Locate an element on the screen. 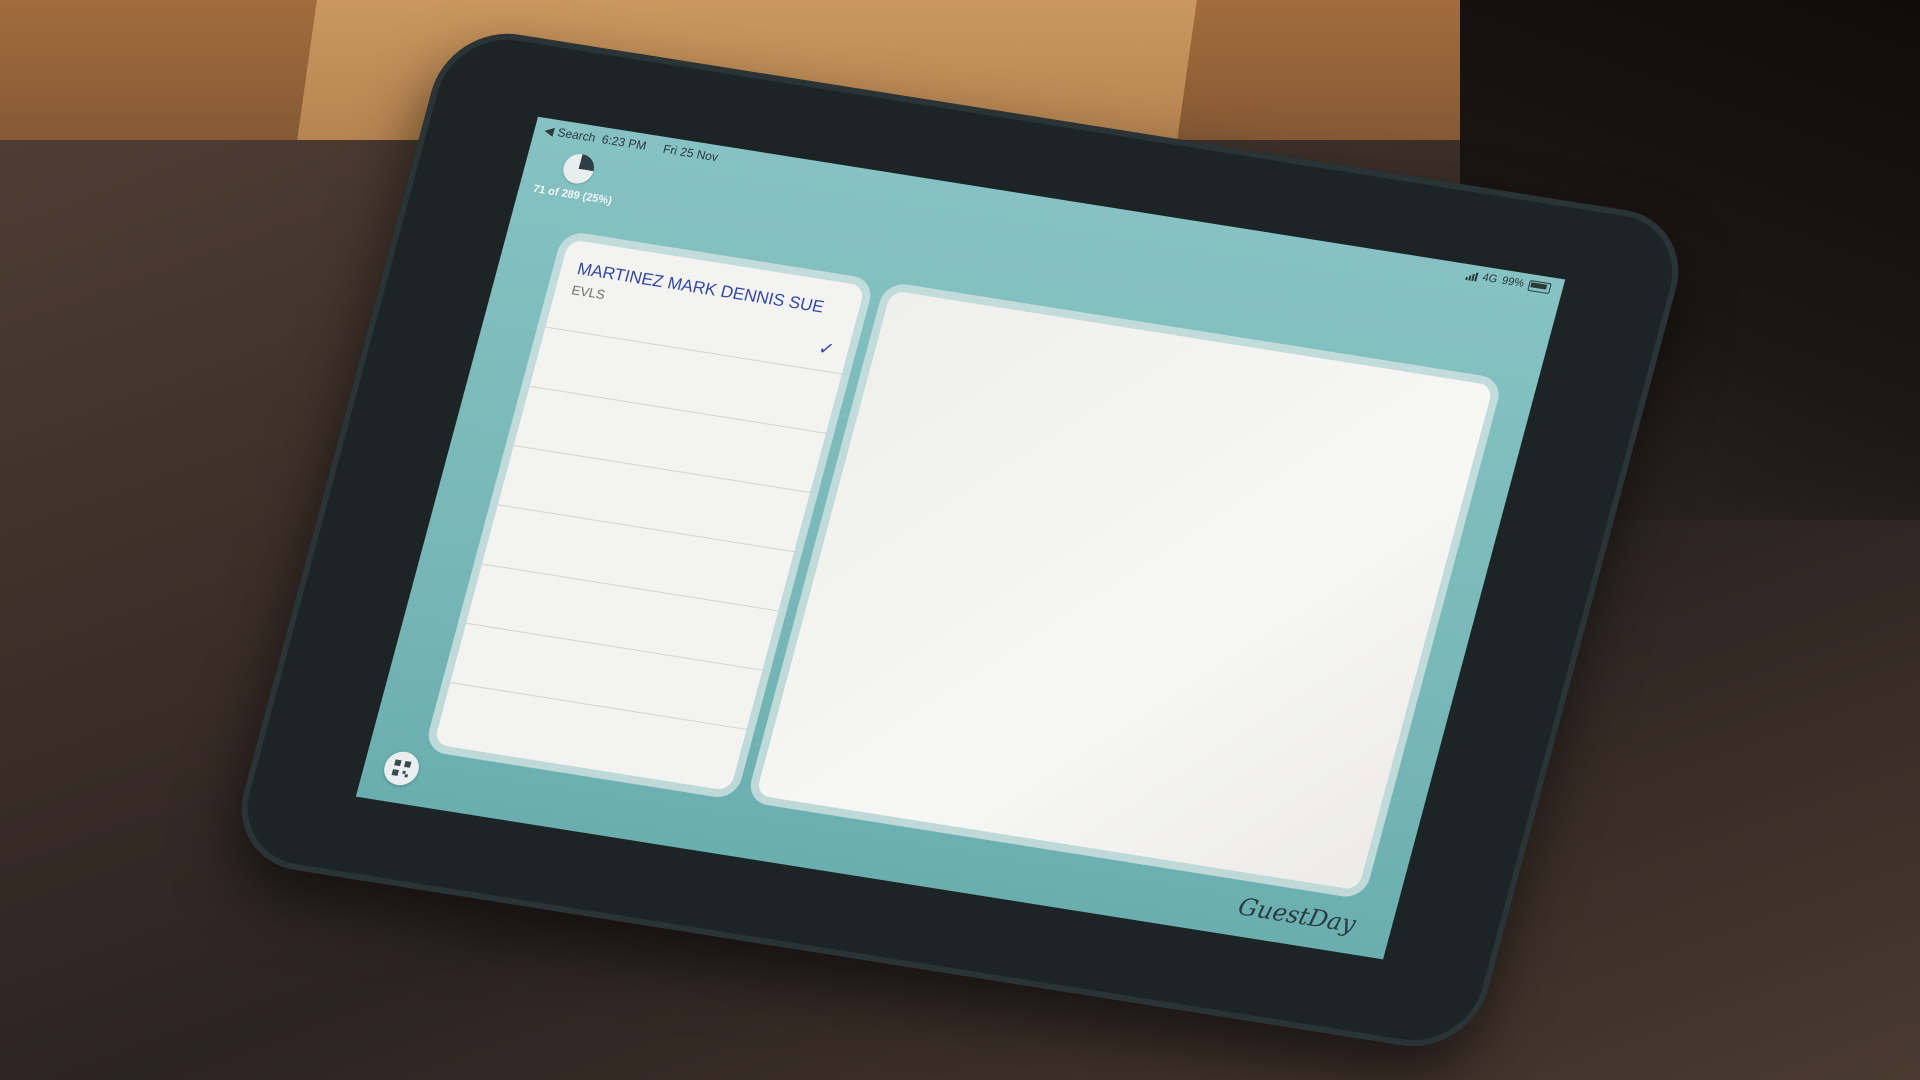  checkin-progress: 71 of 289 (25%) is located at coordinates (592, 180).